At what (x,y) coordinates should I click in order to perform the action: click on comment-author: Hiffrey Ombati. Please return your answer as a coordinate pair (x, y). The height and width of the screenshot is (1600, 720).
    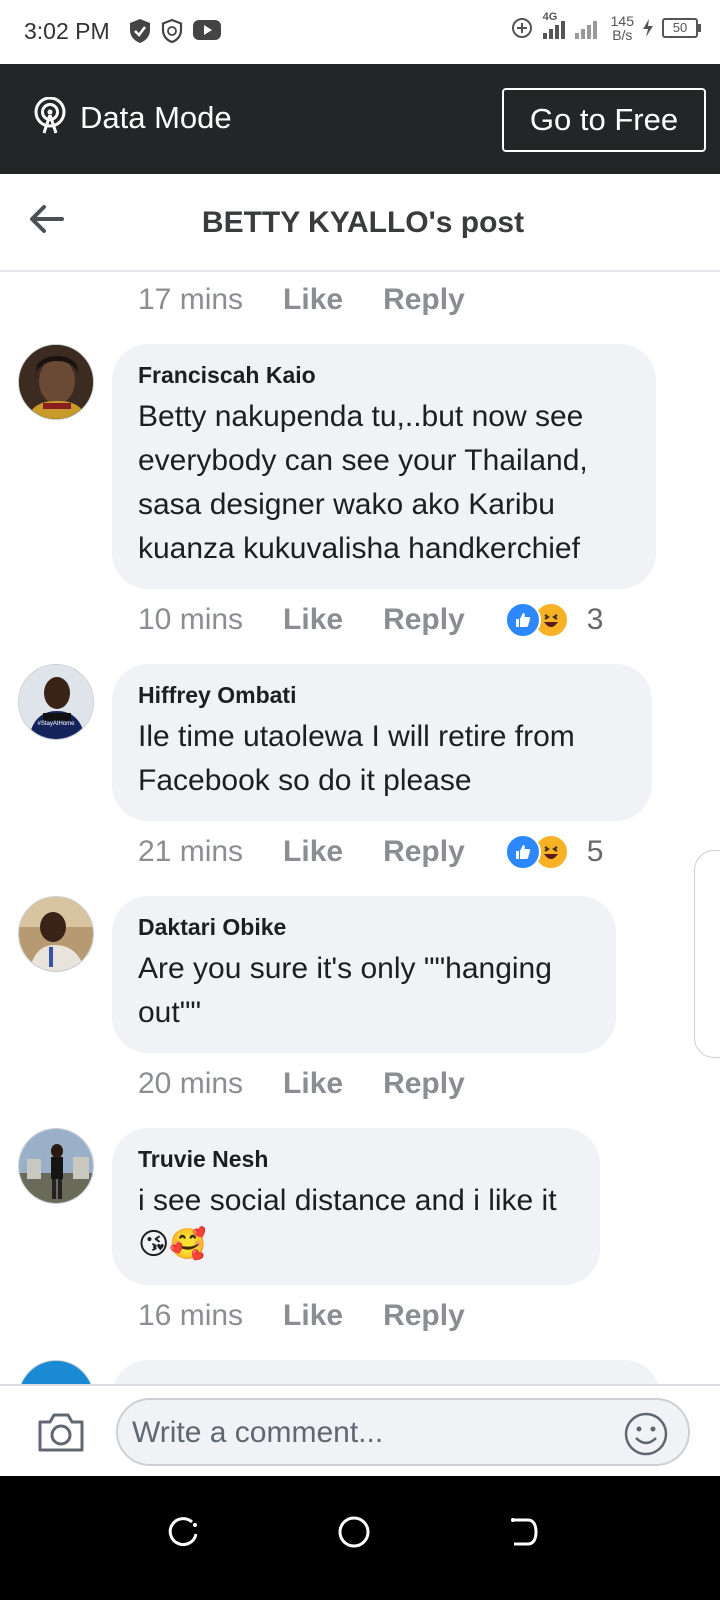
    Looking at the image, I should click on (382, 695).